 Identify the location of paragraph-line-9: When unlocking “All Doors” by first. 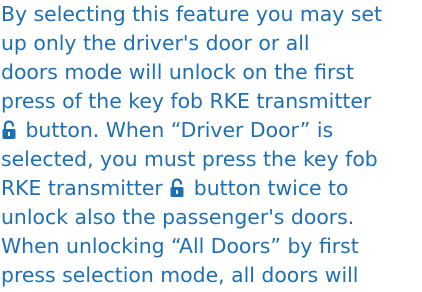
(180, 246).